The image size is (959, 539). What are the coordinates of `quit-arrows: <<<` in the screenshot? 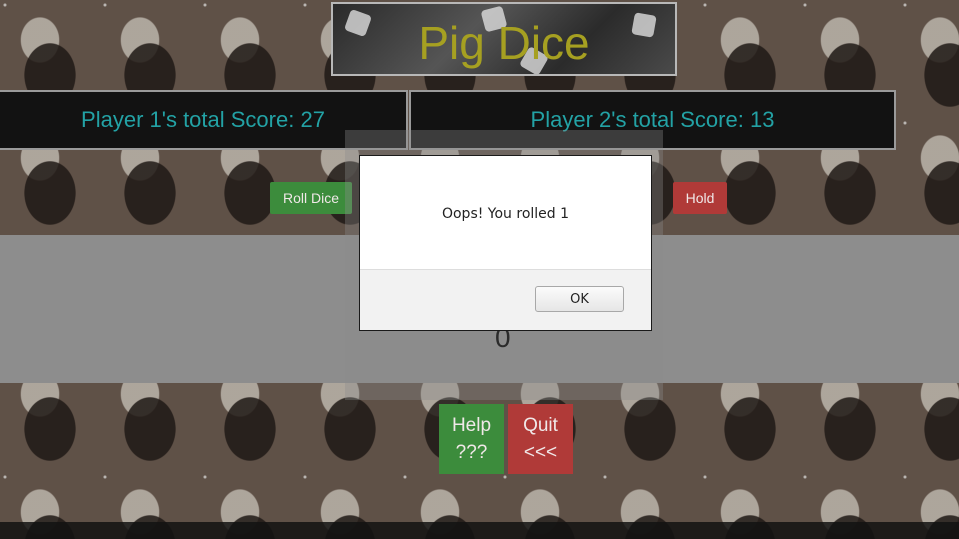 It's located at (540, 452).